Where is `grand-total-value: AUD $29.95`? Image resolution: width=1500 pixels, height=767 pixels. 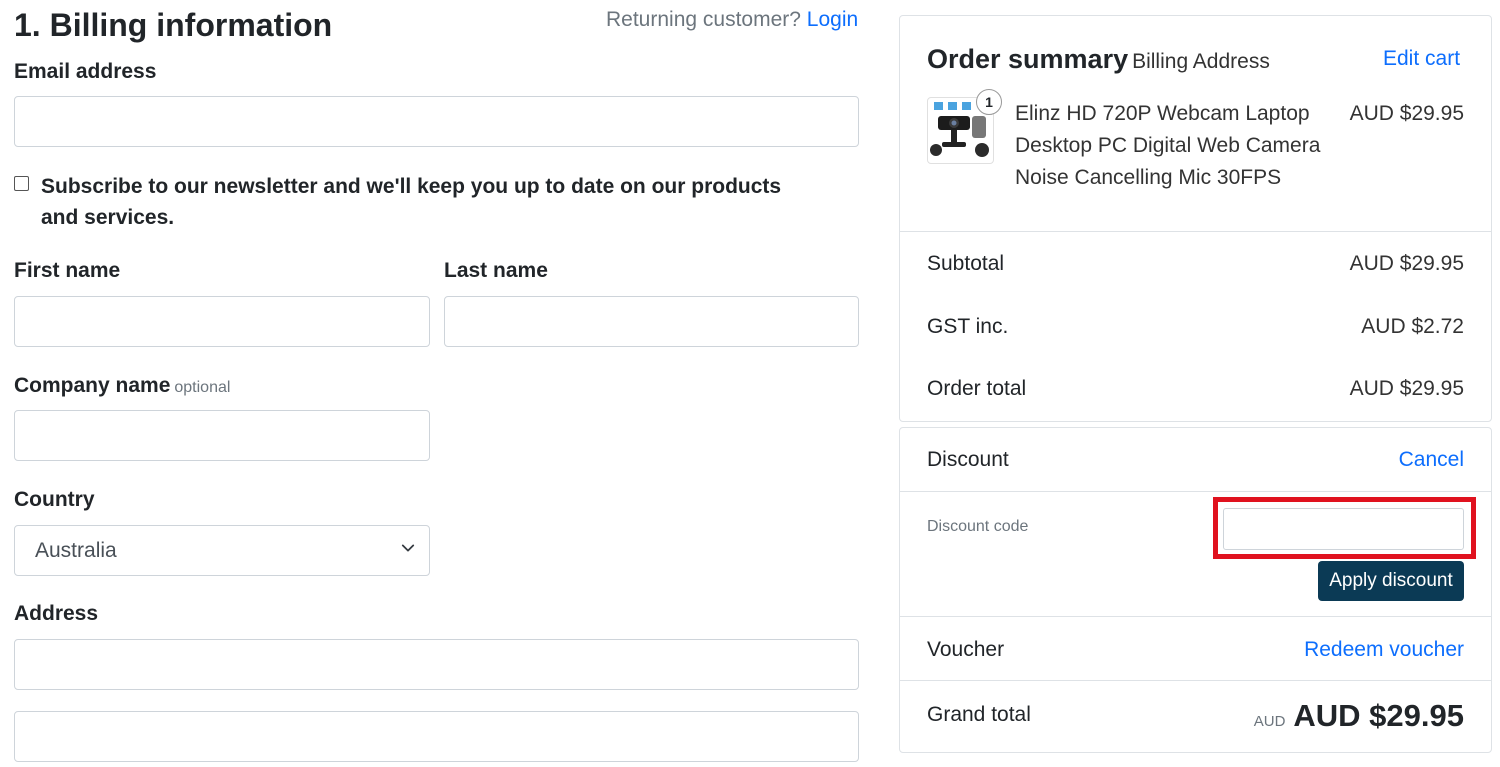 grand-total-value: AUD $29.95 is located at coordinates (1378, 715).